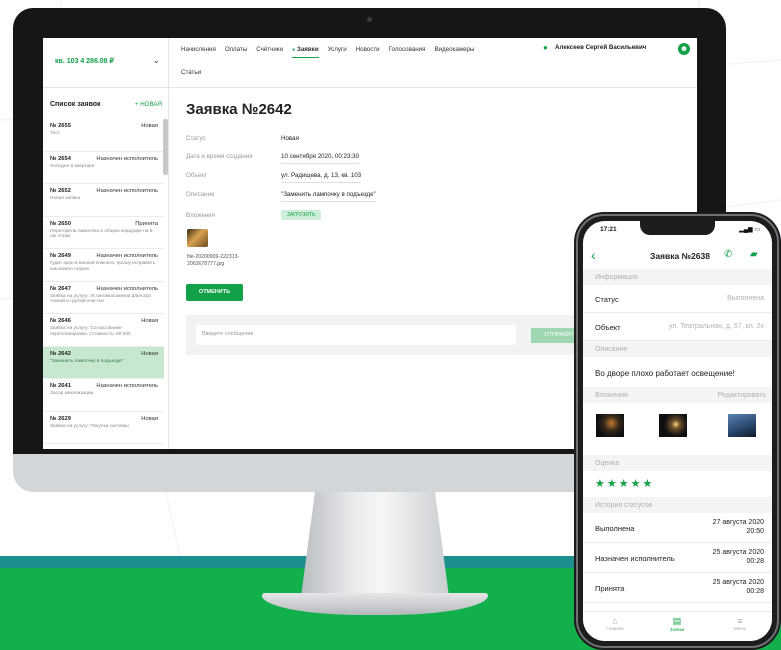 This screenshot has height=650, width=781. What do you see at coordinates (677, 505) in the screenshot?
I see `section-history: История статусов` at bounding box center [677, 505].